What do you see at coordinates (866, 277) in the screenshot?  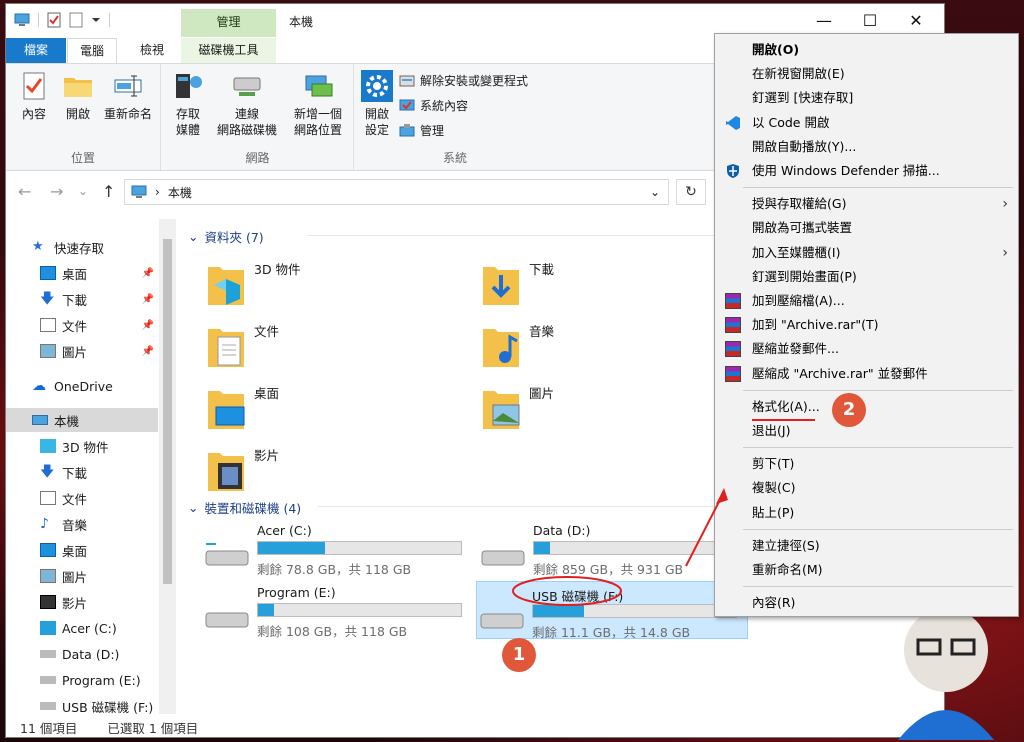 I see `context-menu-item: 釘選到開始畫面(P)` at bounding box center [866, 277].